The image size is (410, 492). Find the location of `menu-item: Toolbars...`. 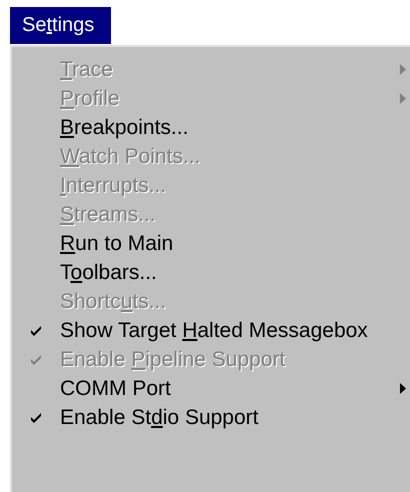

menu-item: Toolbars... is located at coordinates (211, 272).